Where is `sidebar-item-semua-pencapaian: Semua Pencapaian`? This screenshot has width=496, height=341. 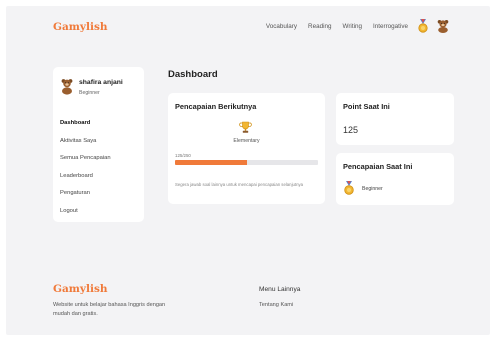 sidebar-item-semua-pencapaian: Semua Pencapaian is located at coordinates (85, 164).